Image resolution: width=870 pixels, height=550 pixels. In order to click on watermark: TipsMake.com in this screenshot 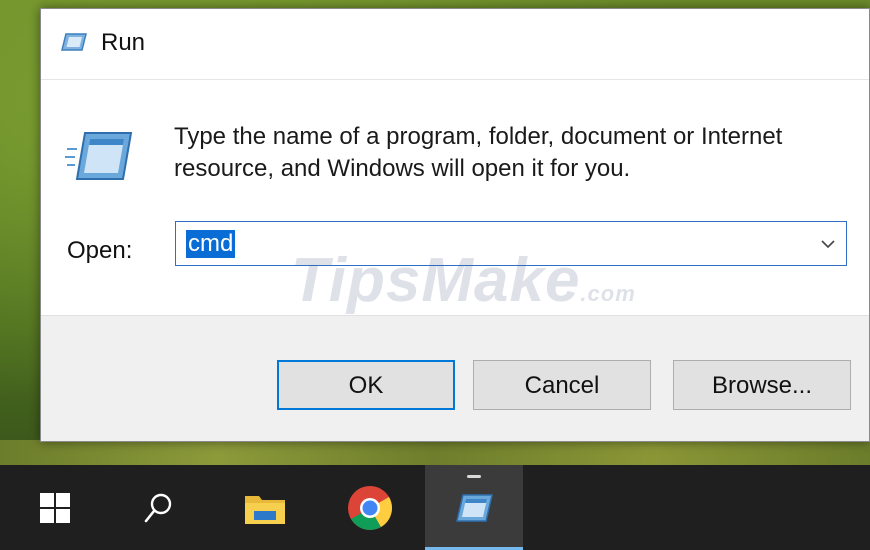, I will do `click(463, 280)`.